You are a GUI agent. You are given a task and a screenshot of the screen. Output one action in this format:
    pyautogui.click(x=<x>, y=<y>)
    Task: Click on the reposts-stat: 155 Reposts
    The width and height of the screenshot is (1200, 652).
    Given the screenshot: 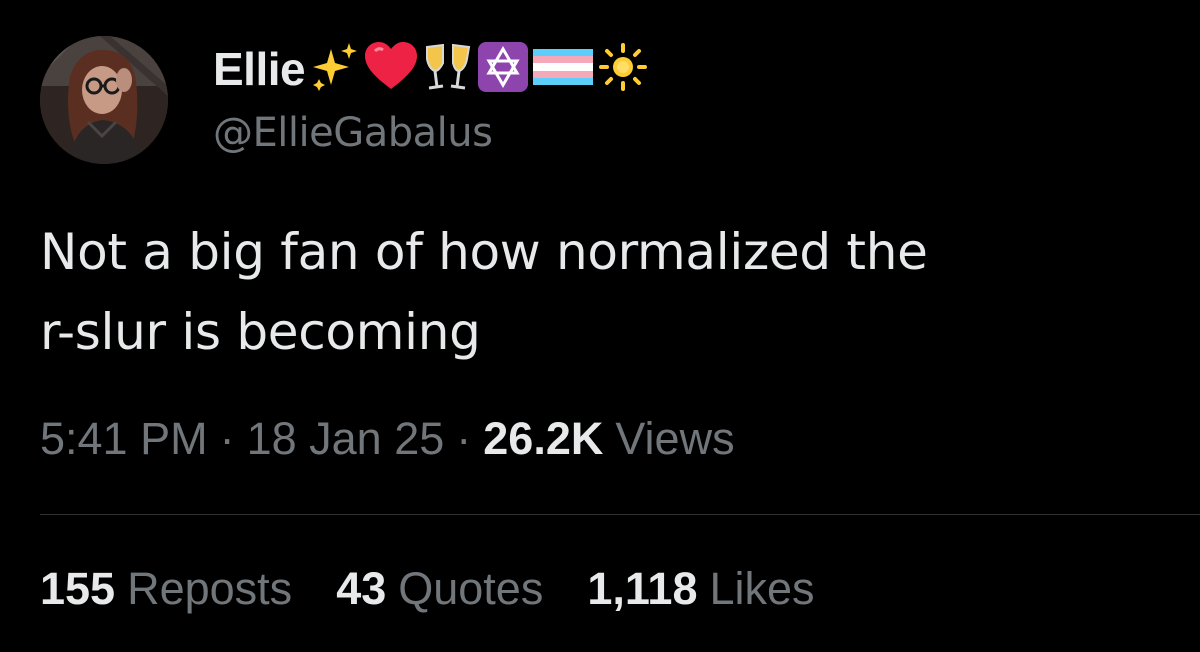 What is the action you would take?
    pyautogui.click(x=166, y=589)
    